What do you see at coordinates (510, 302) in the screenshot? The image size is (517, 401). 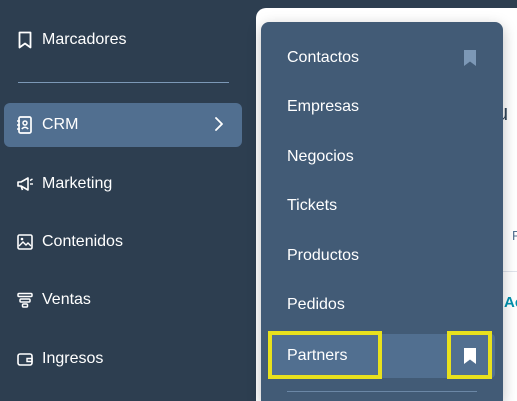 I see `action-link-fragment: Ac` at bounding box center [510, 302].